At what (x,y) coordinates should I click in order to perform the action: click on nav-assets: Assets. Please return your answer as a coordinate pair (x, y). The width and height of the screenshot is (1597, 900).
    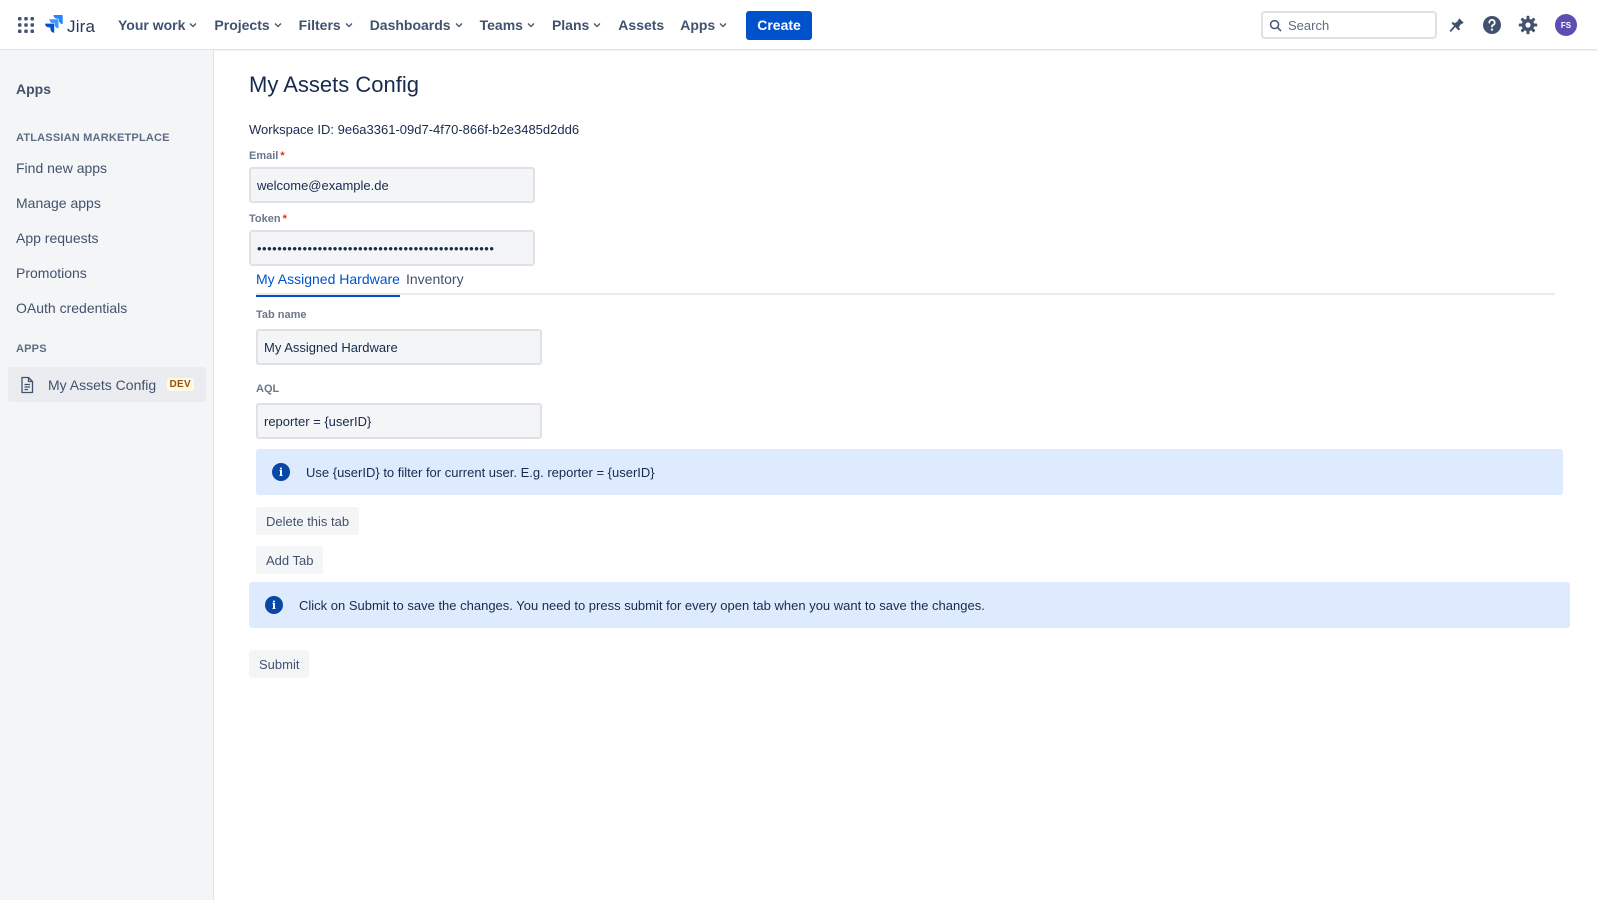
    Looking at the image, I should click on (641, 25).